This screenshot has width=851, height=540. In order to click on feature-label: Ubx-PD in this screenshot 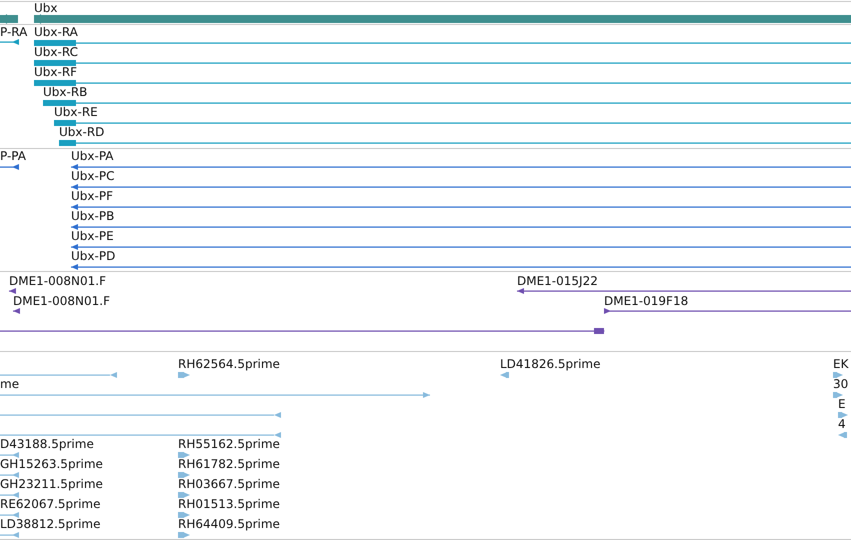, I will do `click(93, 256)`.